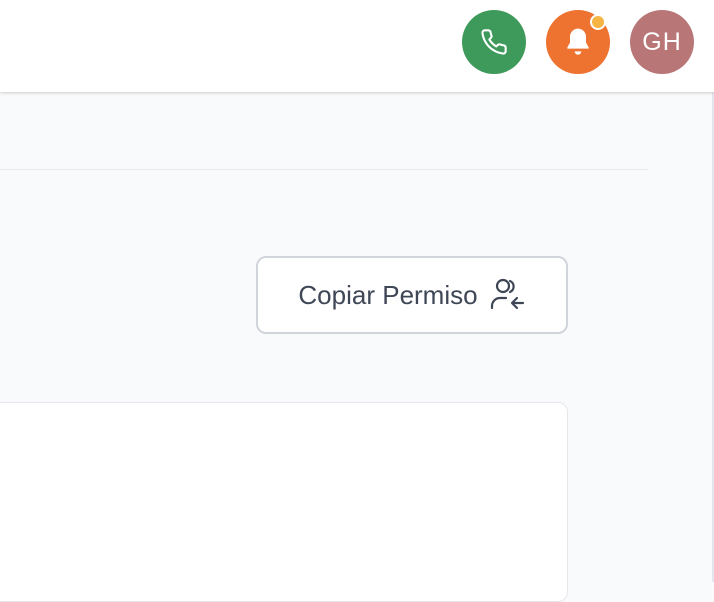  I want to click on user-arrow-left-icon, so click(507, 294).